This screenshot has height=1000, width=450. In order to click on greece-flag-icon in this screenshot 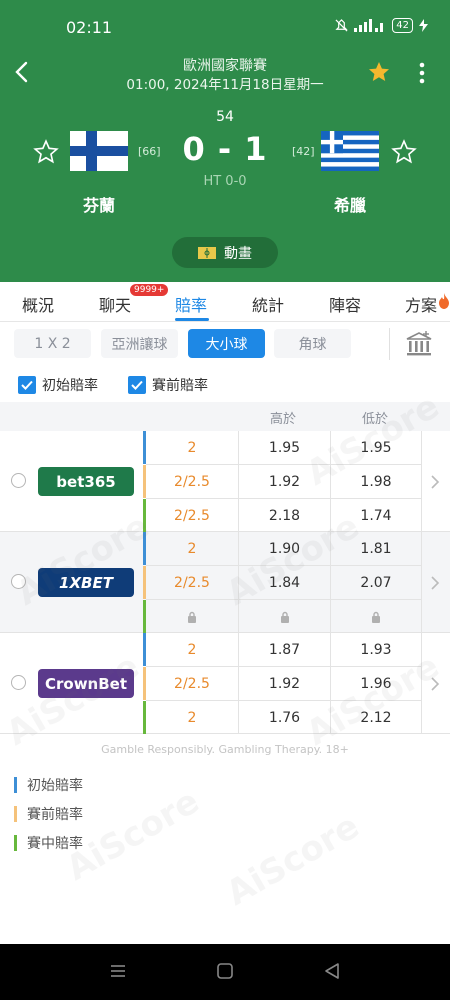, I will do `click(350, 151)`.